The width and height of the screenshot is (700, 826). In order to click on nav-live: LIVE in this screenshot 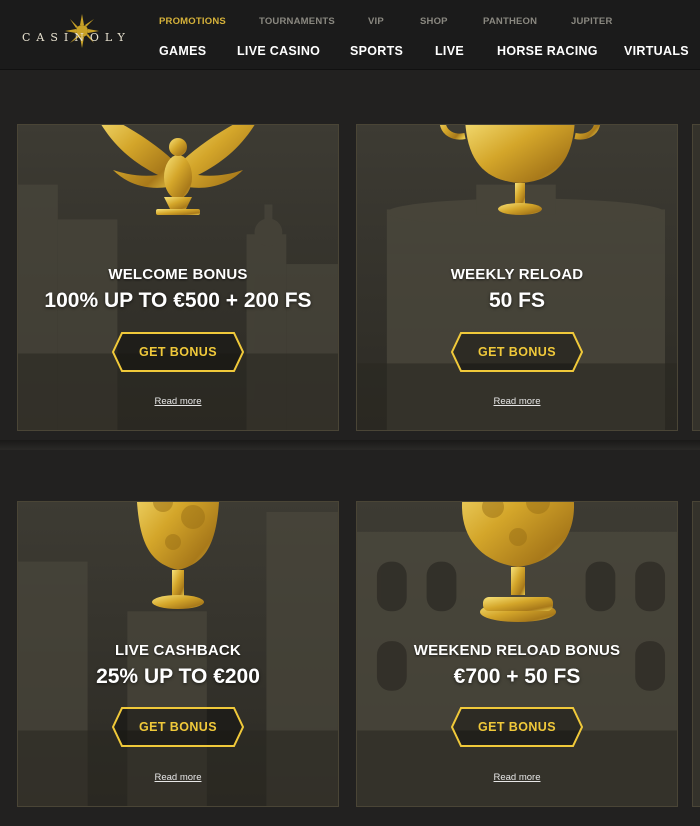, I will do `click(449, 51)`.